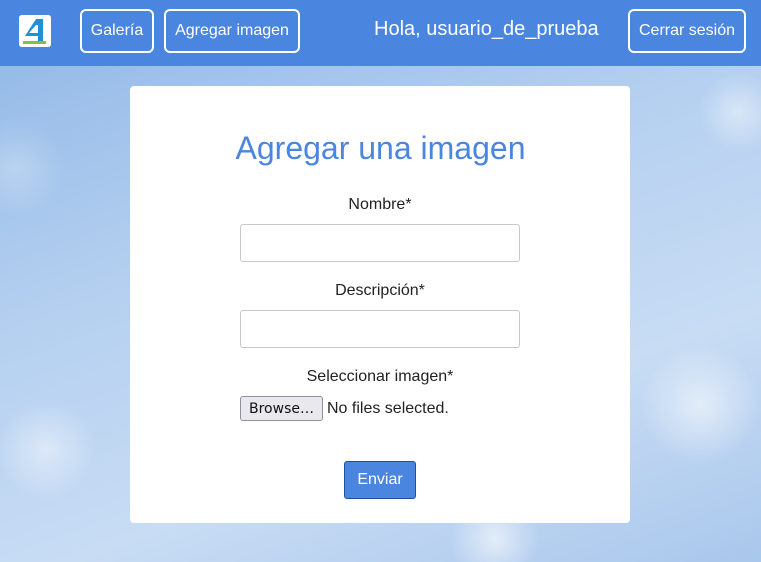  What do you see at coordinates (380, 480) in the screenshot?
I see `submit-button: Enviar` at bounding box center [380, 480].